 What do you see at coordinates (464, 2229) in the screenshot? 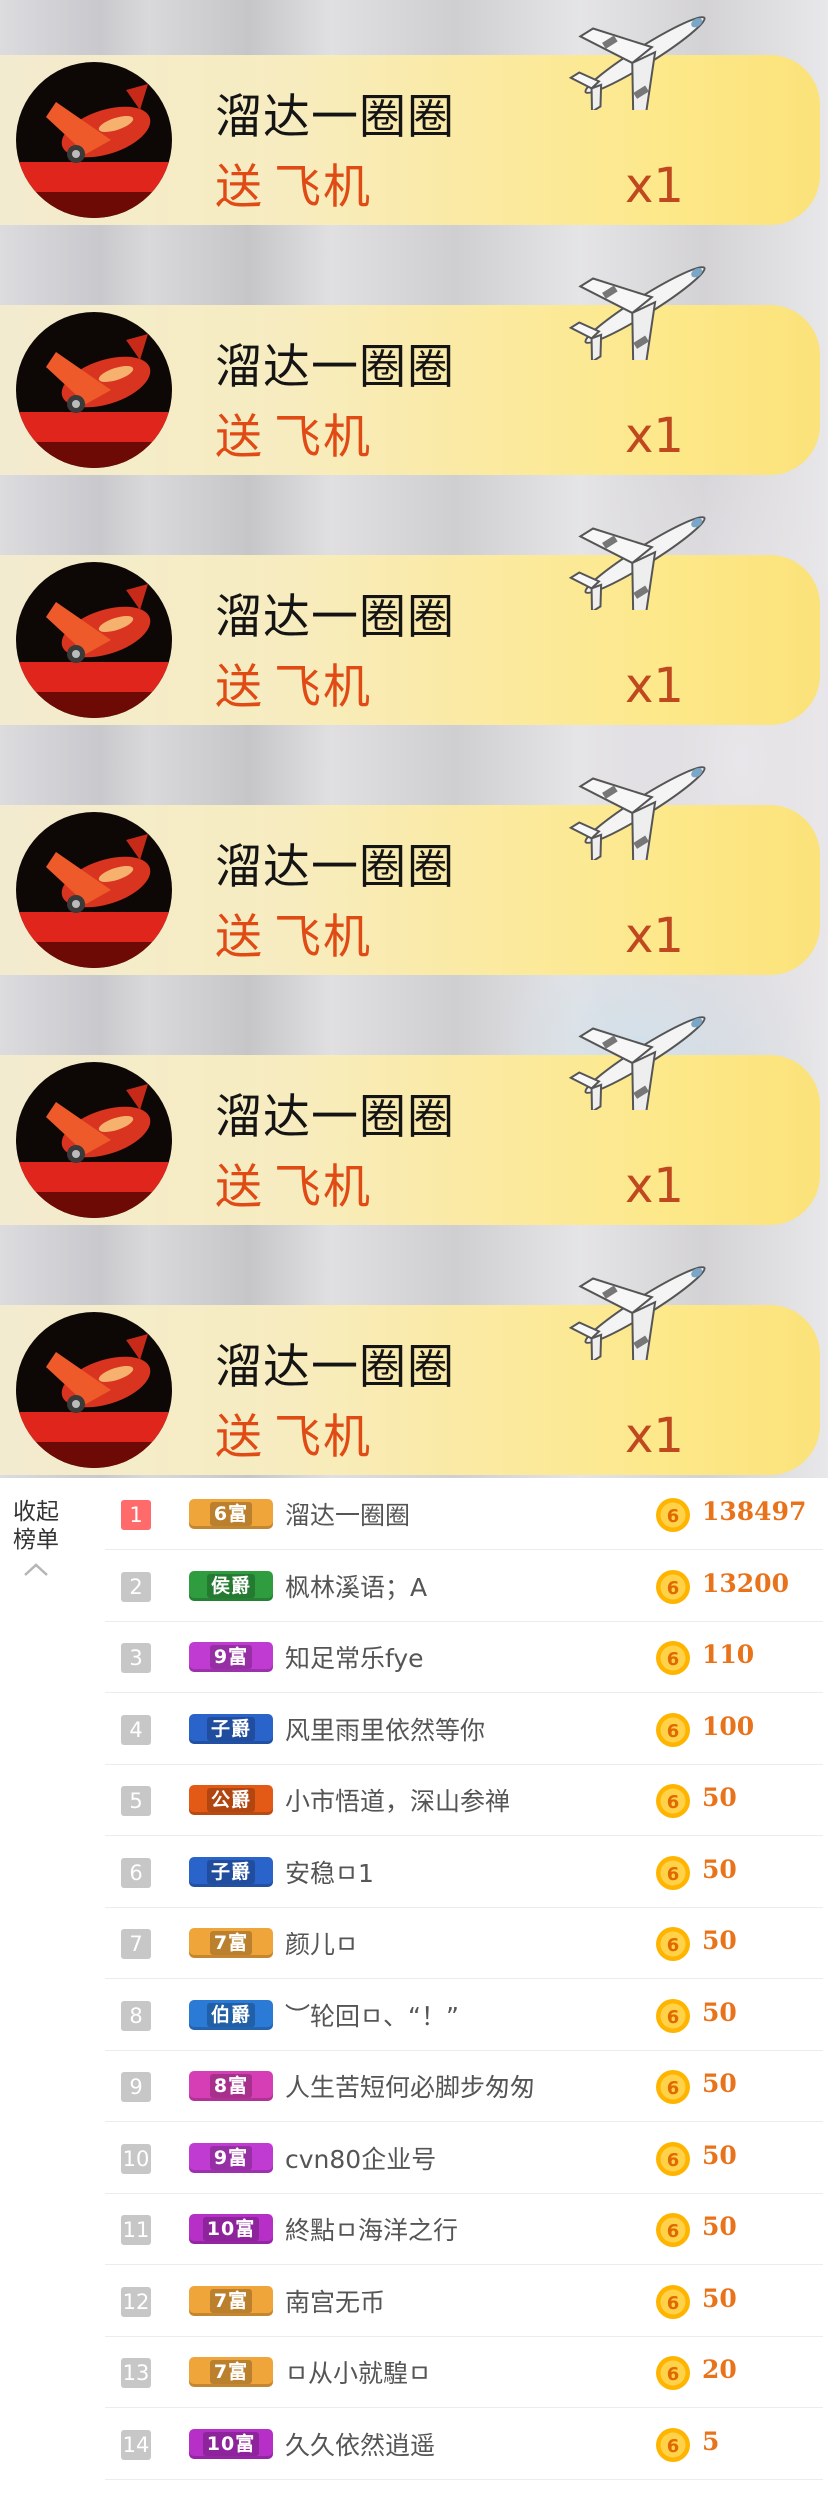
I see `table-row: 11 10富 終點ㅁ海洋之行 6 50` at bounding box center [464, 2229].